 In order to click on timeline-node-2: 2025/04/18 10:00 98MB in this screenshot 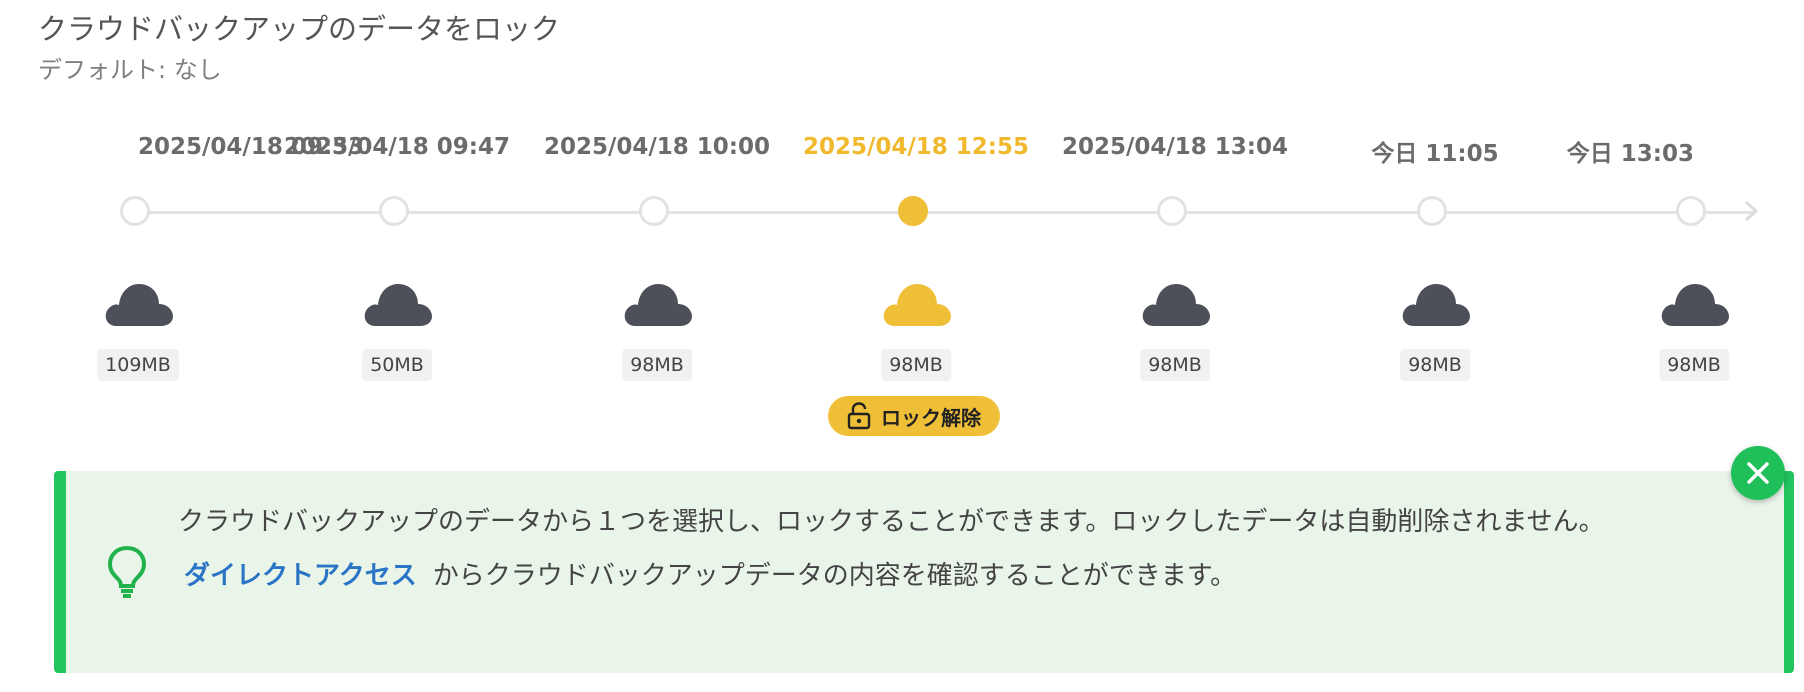, I will do `click(657, 280)`.